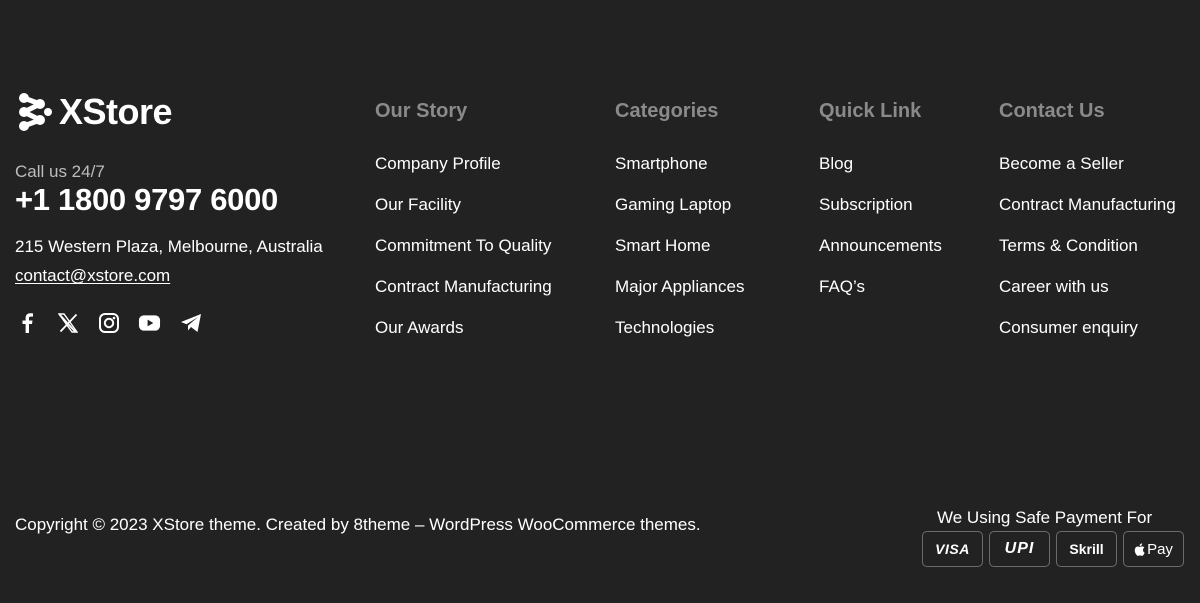 This screenshot has height=603, width=1200. I want to click on footer-link: Subscription, so click(880, 205).